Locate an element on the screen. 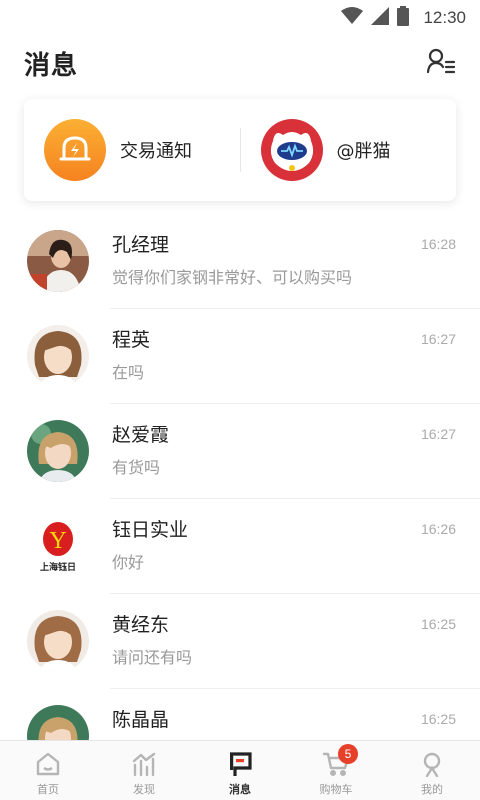 This screenshot has height=800, width=480. company-logo-letter: Y is located at coordinates (57, 541).